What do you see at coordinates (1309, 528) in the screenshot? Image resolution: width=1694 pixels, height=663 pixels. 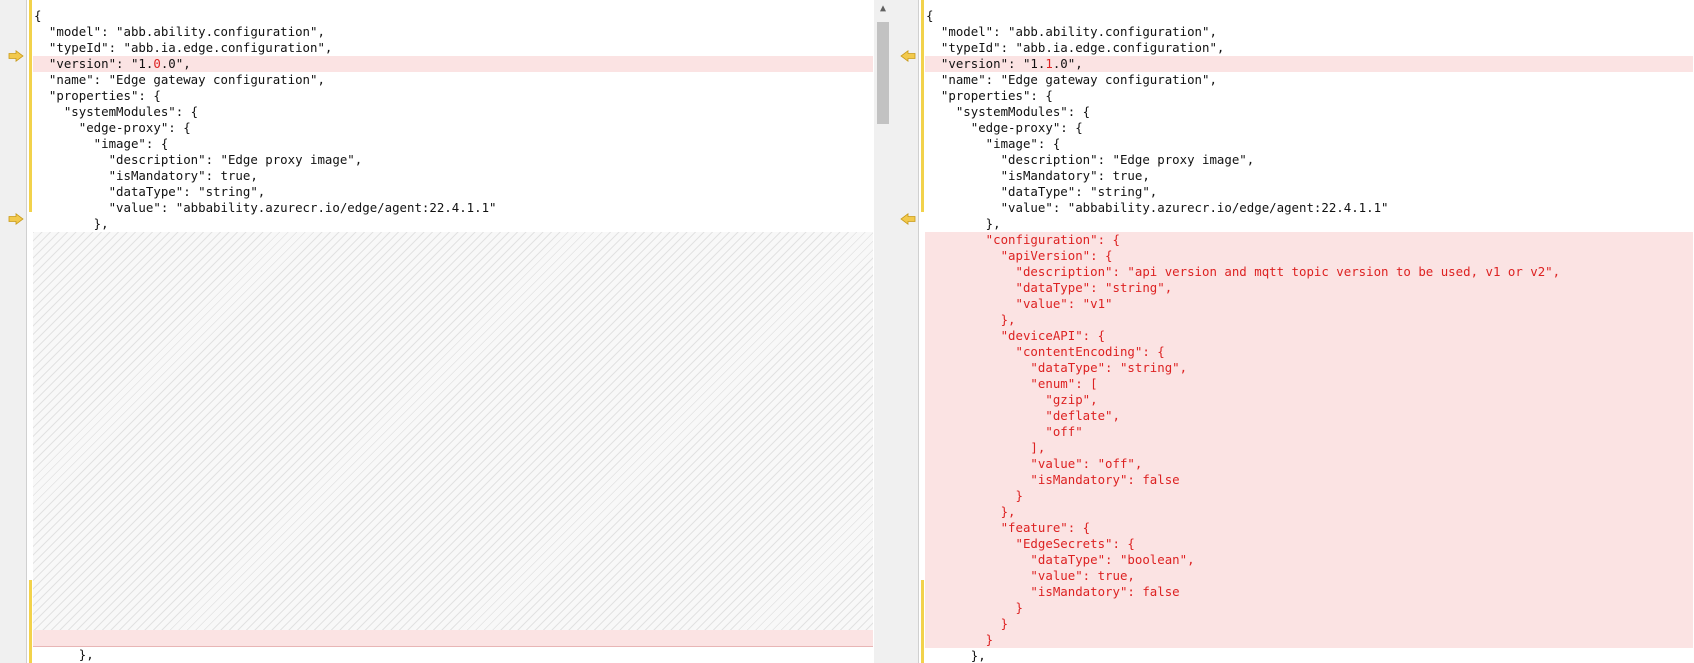 I see `added-code-line: "feature": {` at bounding box center [1309, 528].